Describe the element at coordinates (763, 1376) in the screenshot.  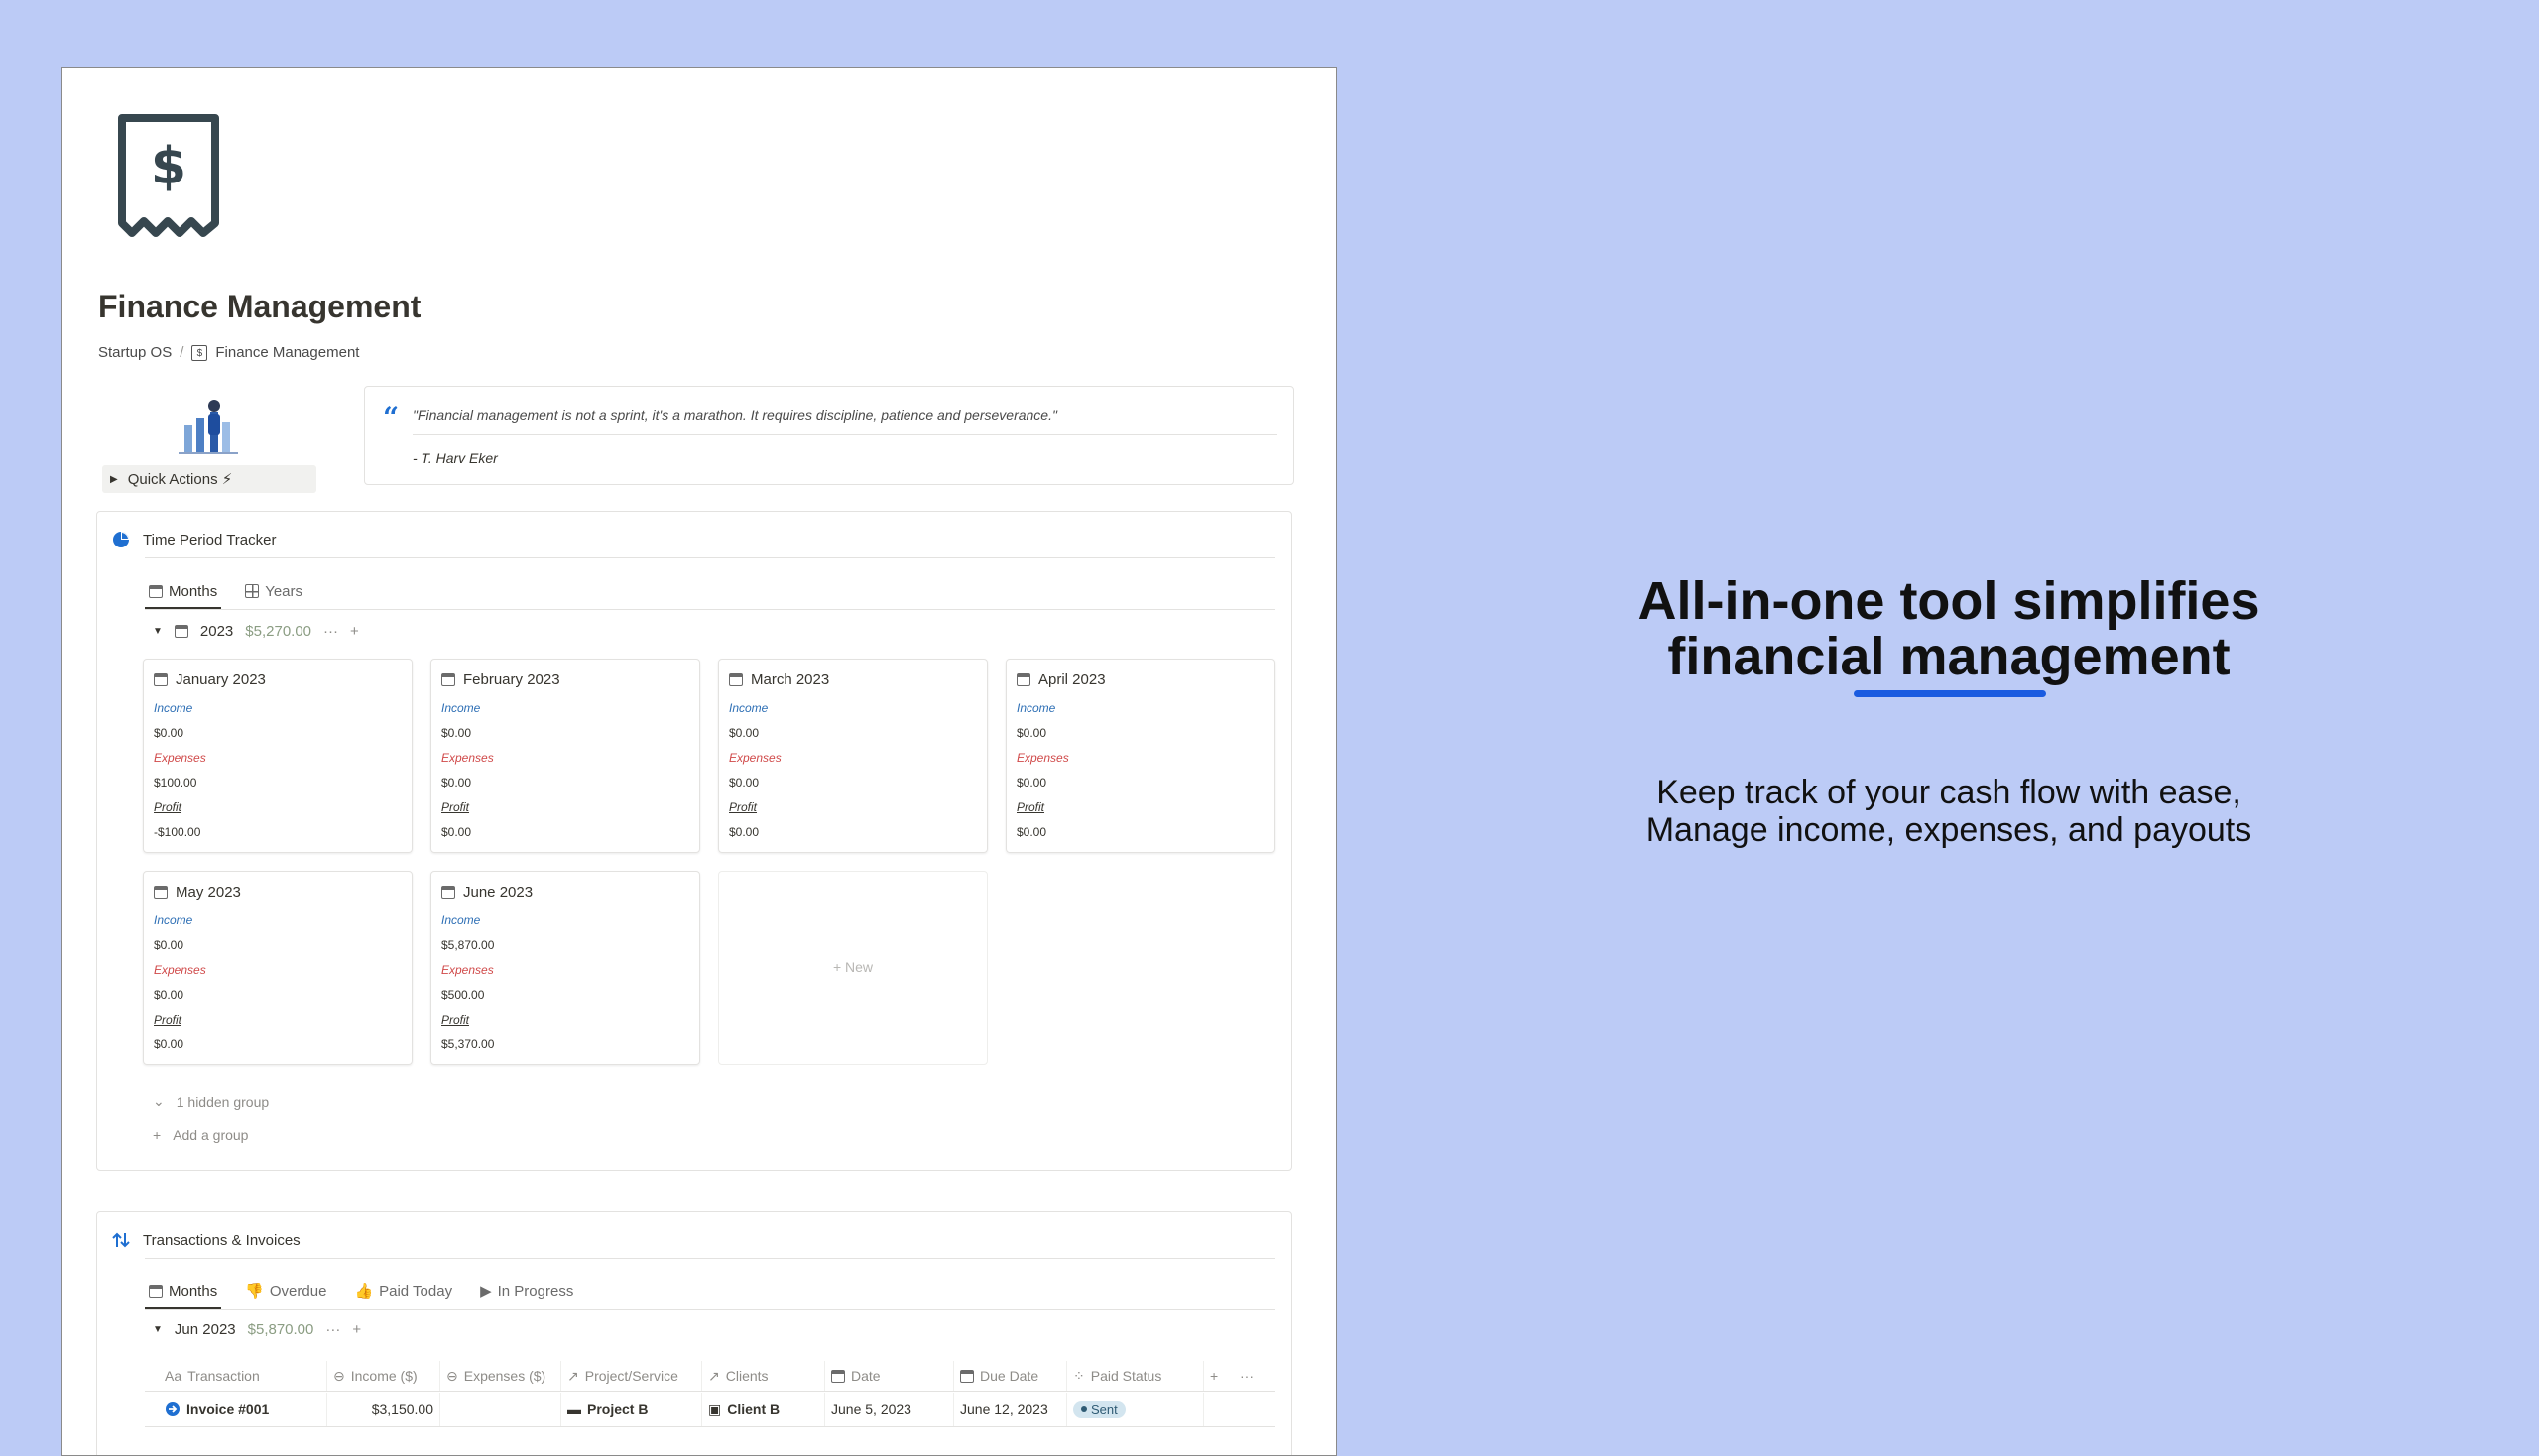
I see `column-clients: ↗ Clients` at that location.